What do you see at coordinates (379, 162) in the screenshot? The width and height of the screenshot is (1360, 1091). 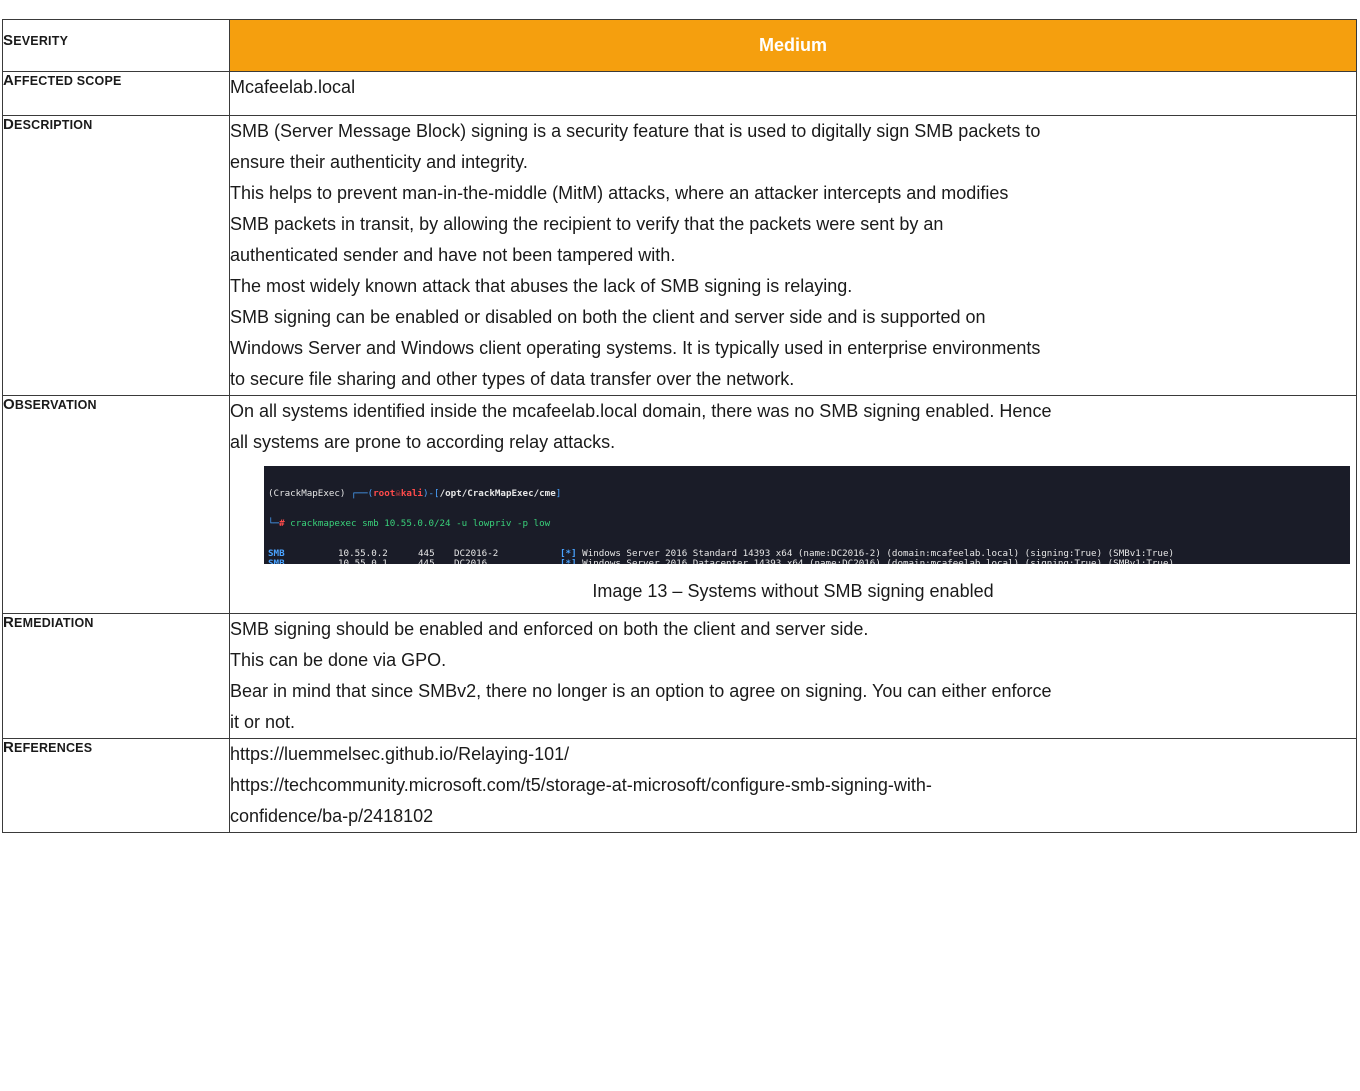 I see `description-line: ensure their authenticity and integrity.` at bounding box center [379, 162].